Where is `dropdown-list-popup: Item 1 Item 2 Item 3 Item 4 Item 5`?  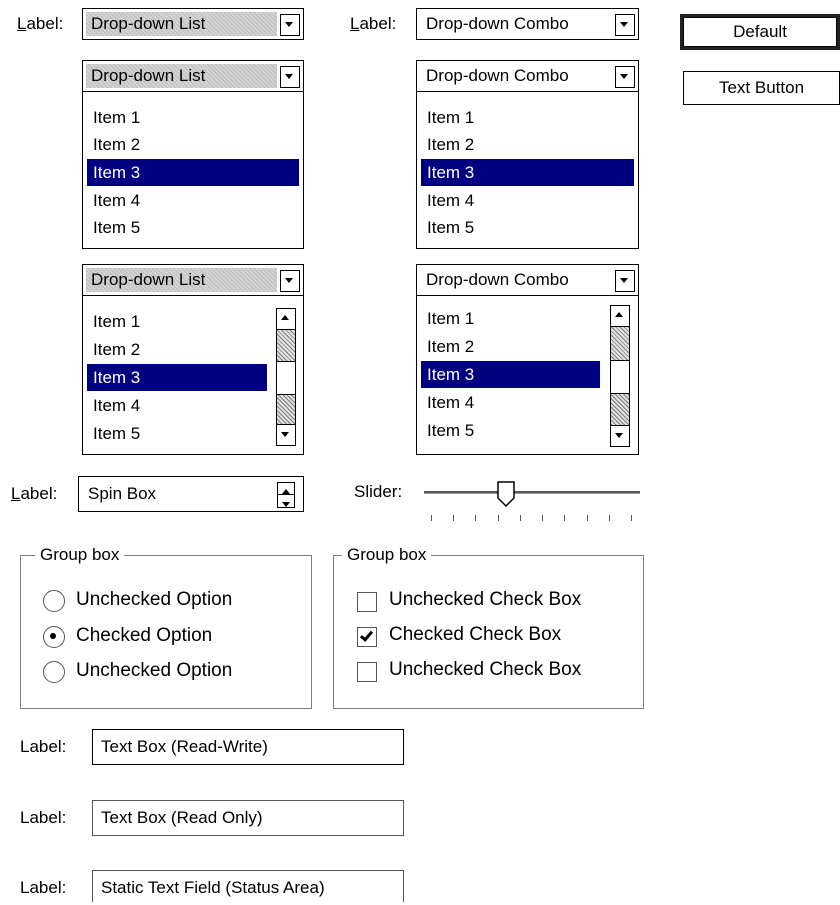 dropdown-list-popup: Item 1 Item 2 Item 3 Item 4 Item 5 is located at coordinates (193, 170).